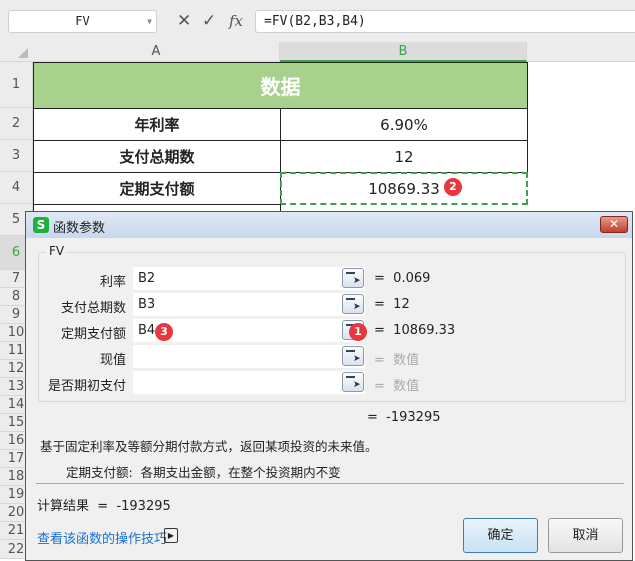  Describe the element at coordinates (184, 21) in the screenshot. I see `cancel-icon: ✕` at that location.